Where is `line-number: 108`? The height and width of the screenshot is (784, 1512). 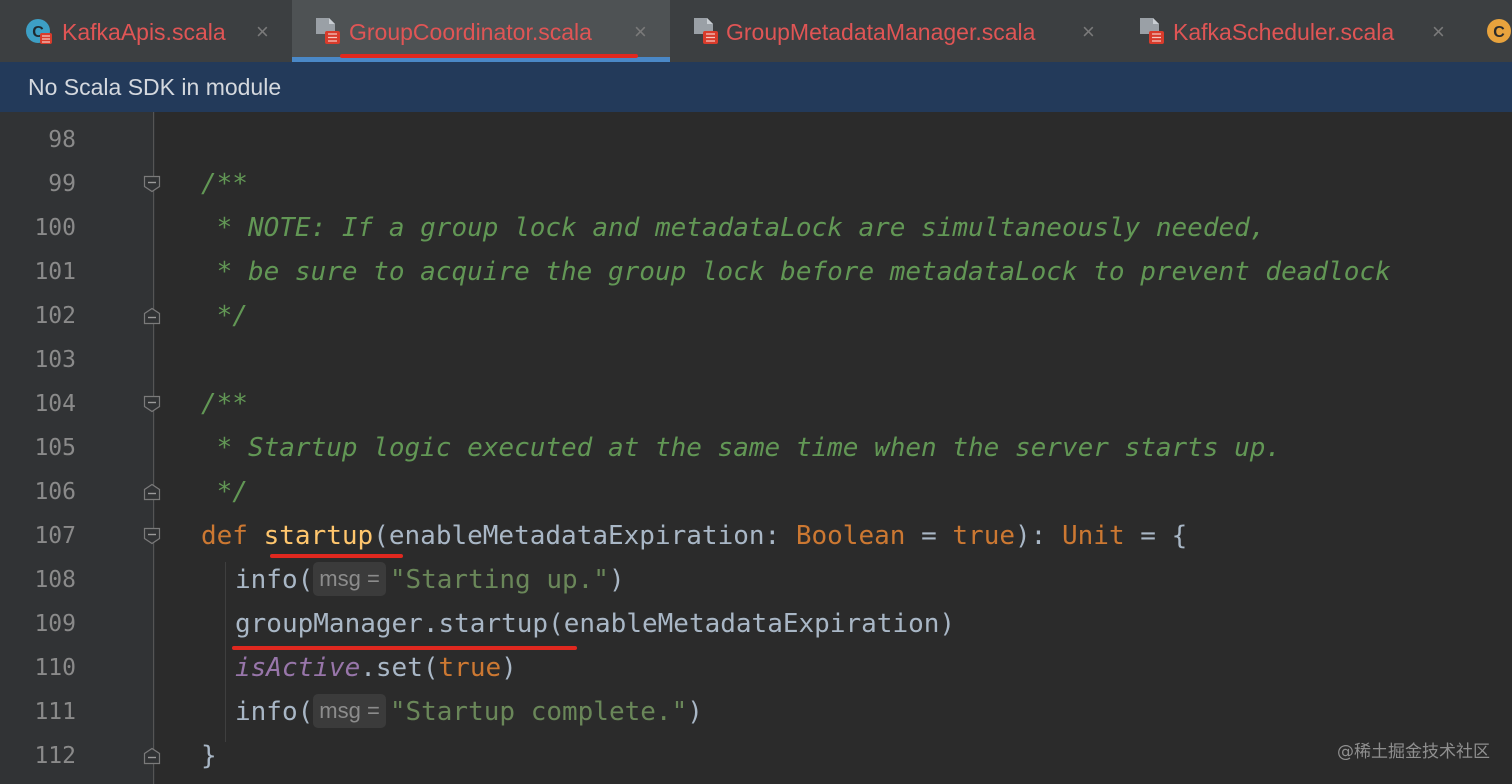
line-number: 108 is located at coordinates (55, 580).